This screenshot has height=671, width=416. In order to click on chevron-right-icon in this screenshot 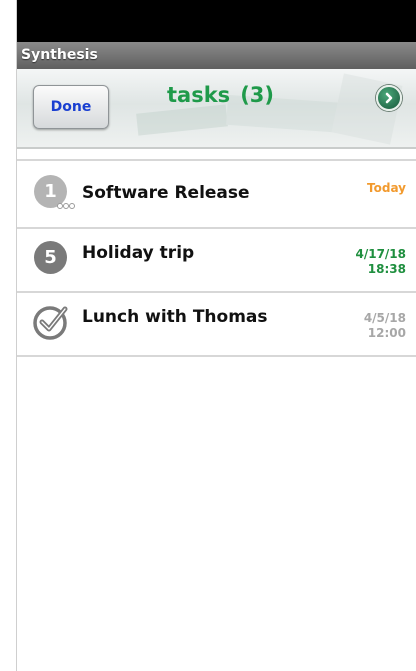, I will do `click(389, 98)`.